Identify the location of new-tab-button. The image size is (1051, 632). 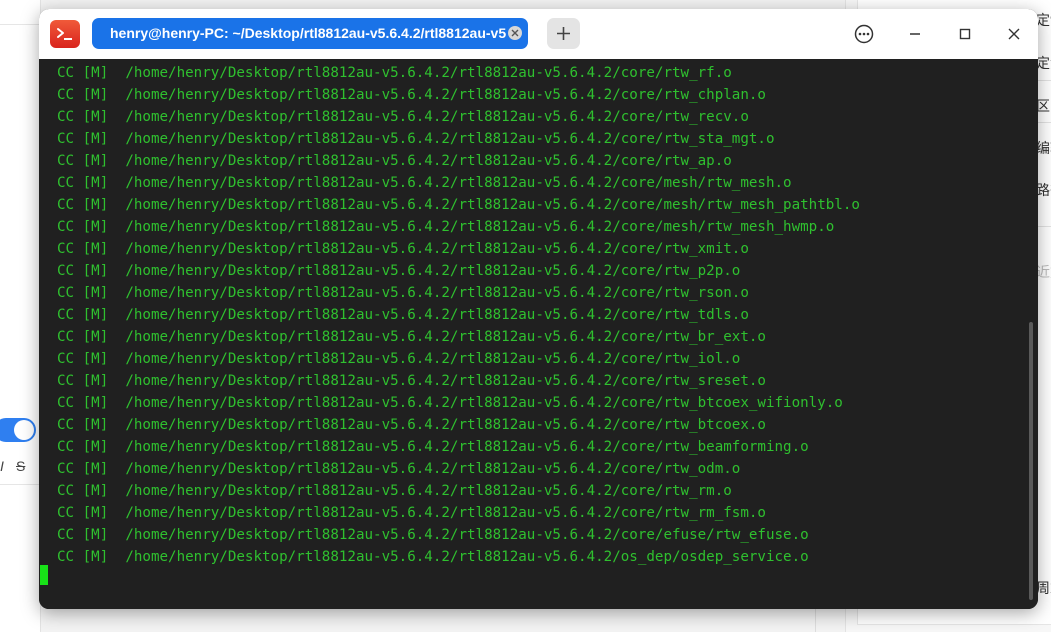
(563, 33).